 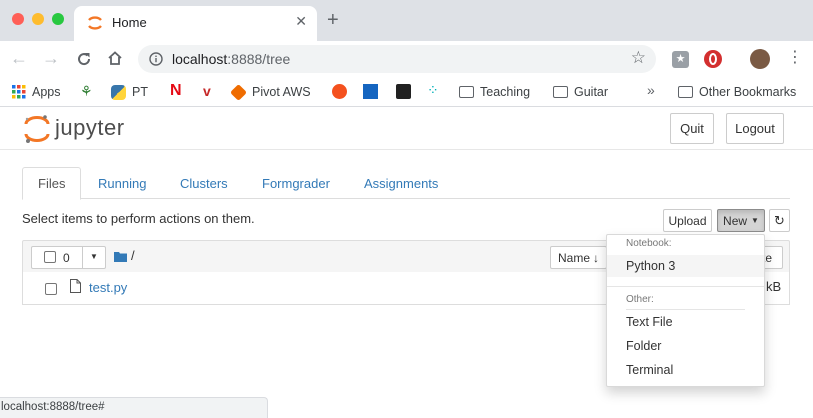 I want to click on selected-count: 0, so click(x=66, y=258).